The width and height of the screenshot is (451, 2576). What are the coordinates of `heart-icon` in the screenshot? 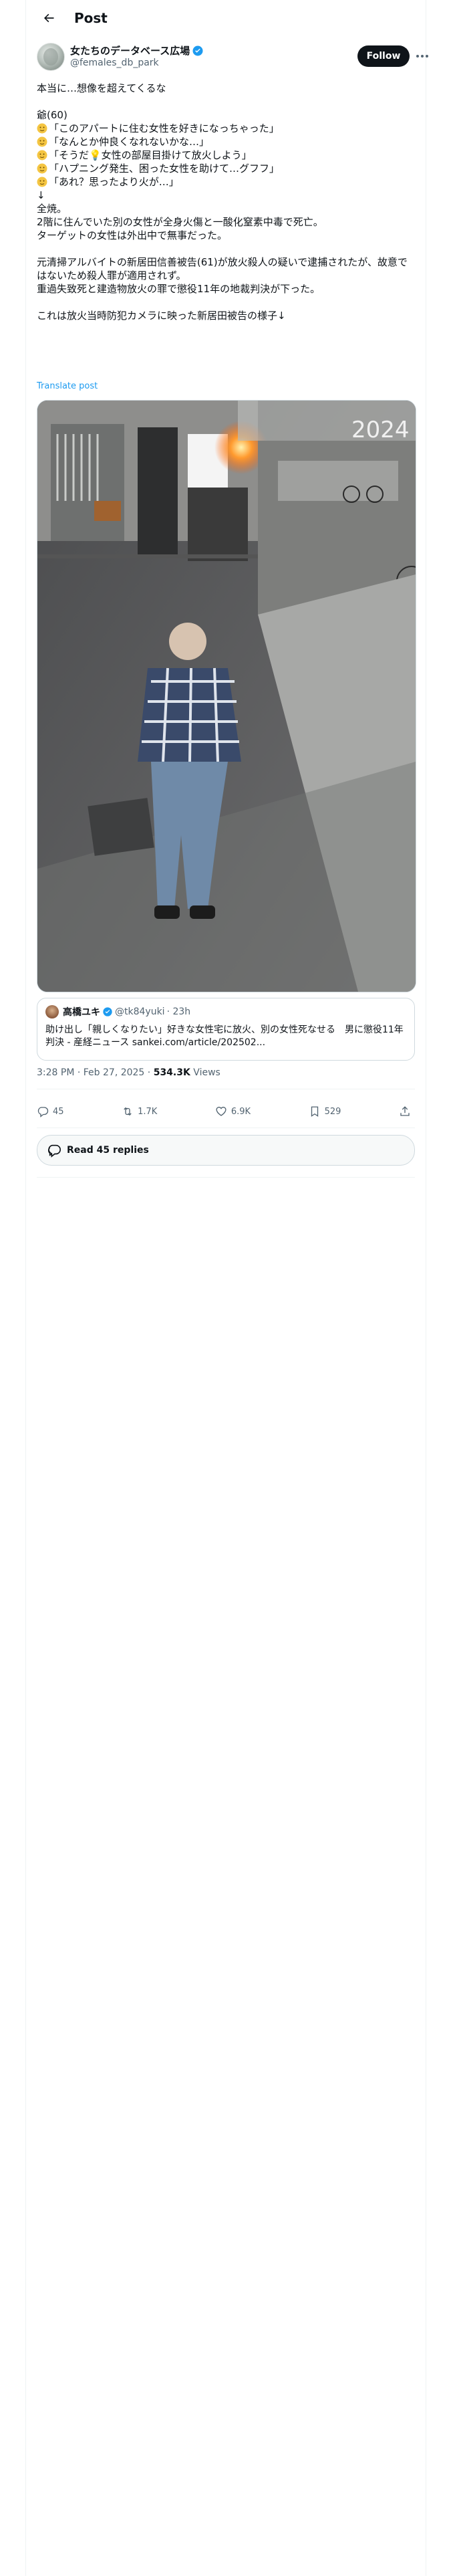 It's located at (221, 1111).